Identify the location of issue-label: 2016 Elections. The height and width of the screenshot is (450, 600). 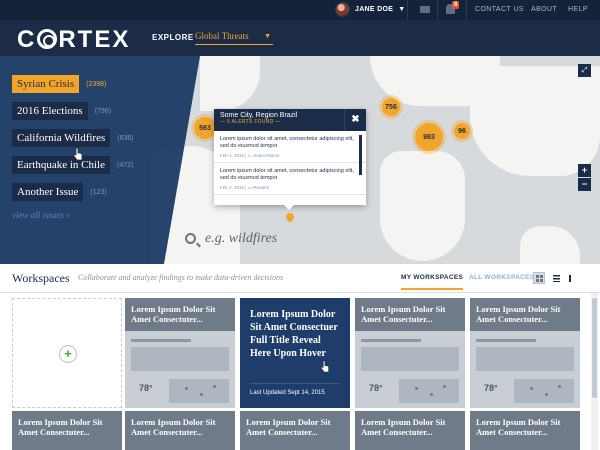
(50, 111).